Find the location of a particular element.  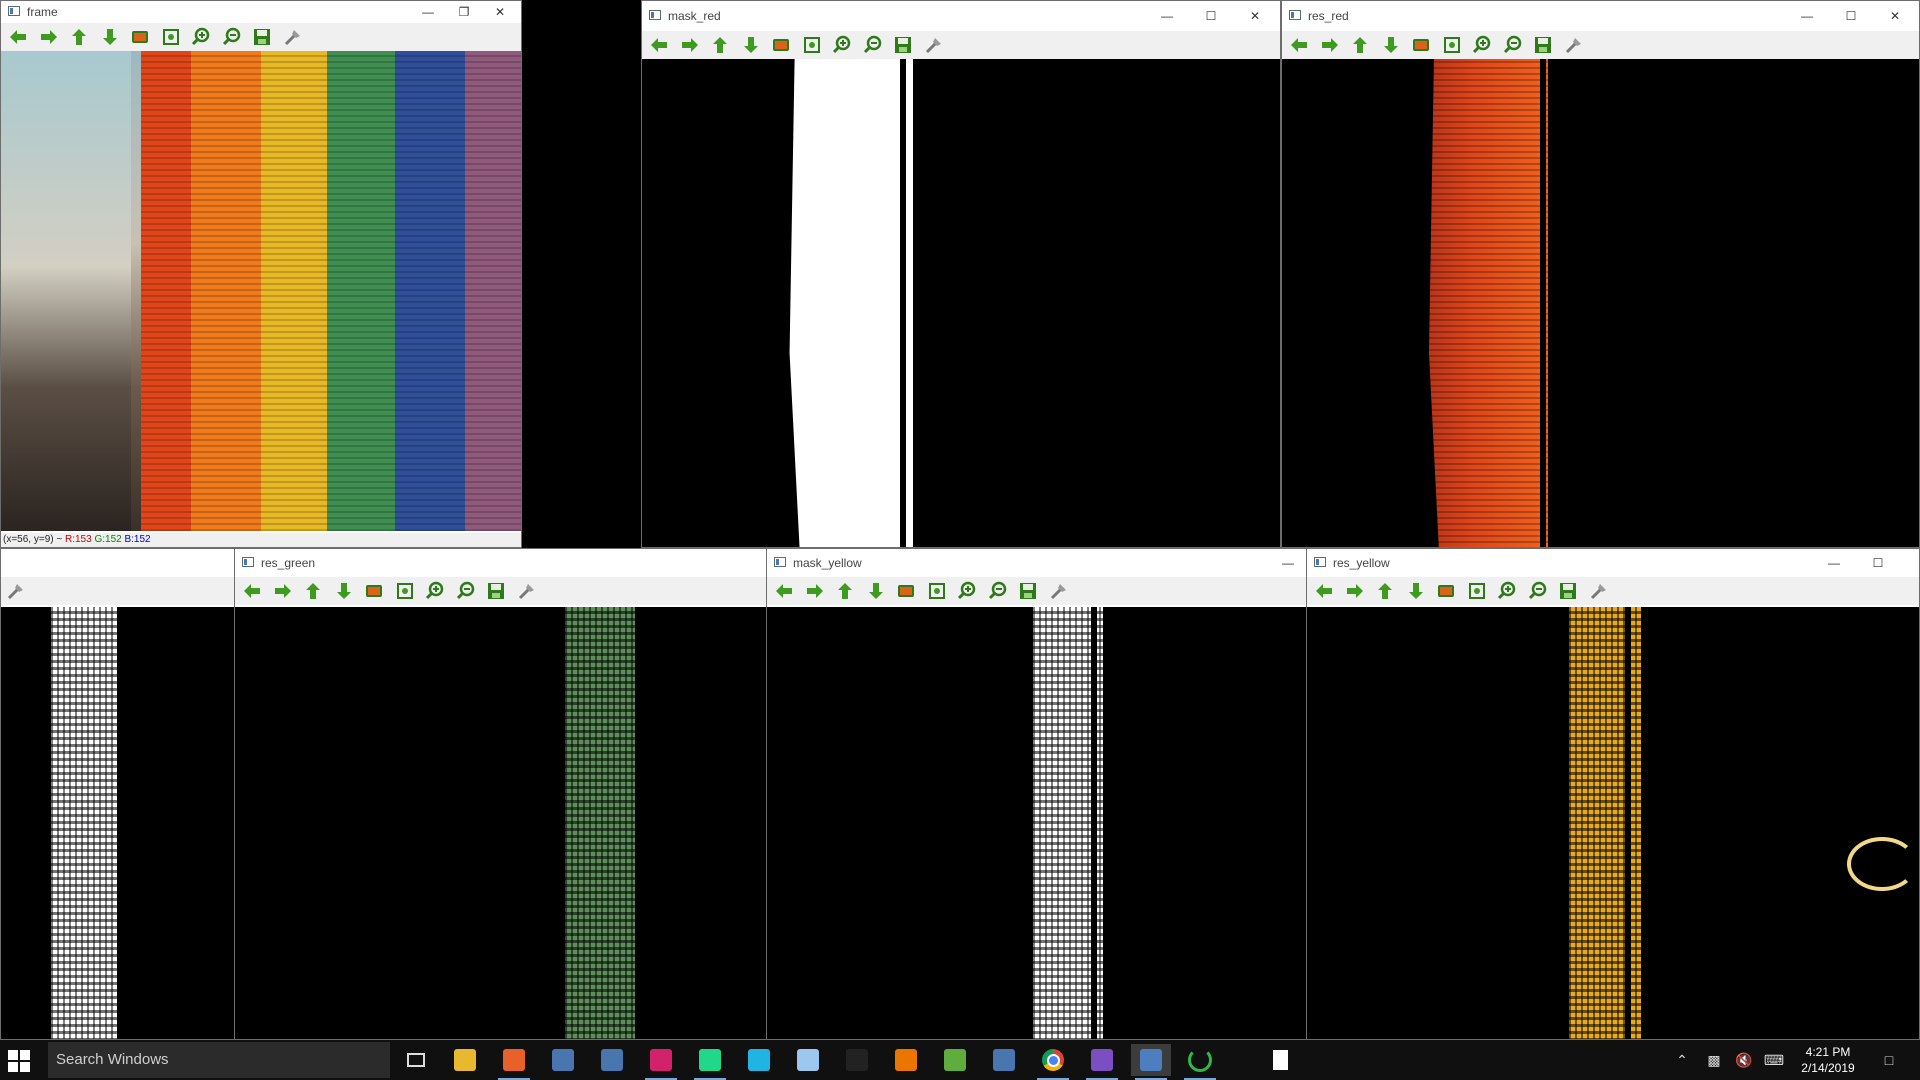

title-bar: mask_red — ☐ ✕ is located at coordinates (961, 16).